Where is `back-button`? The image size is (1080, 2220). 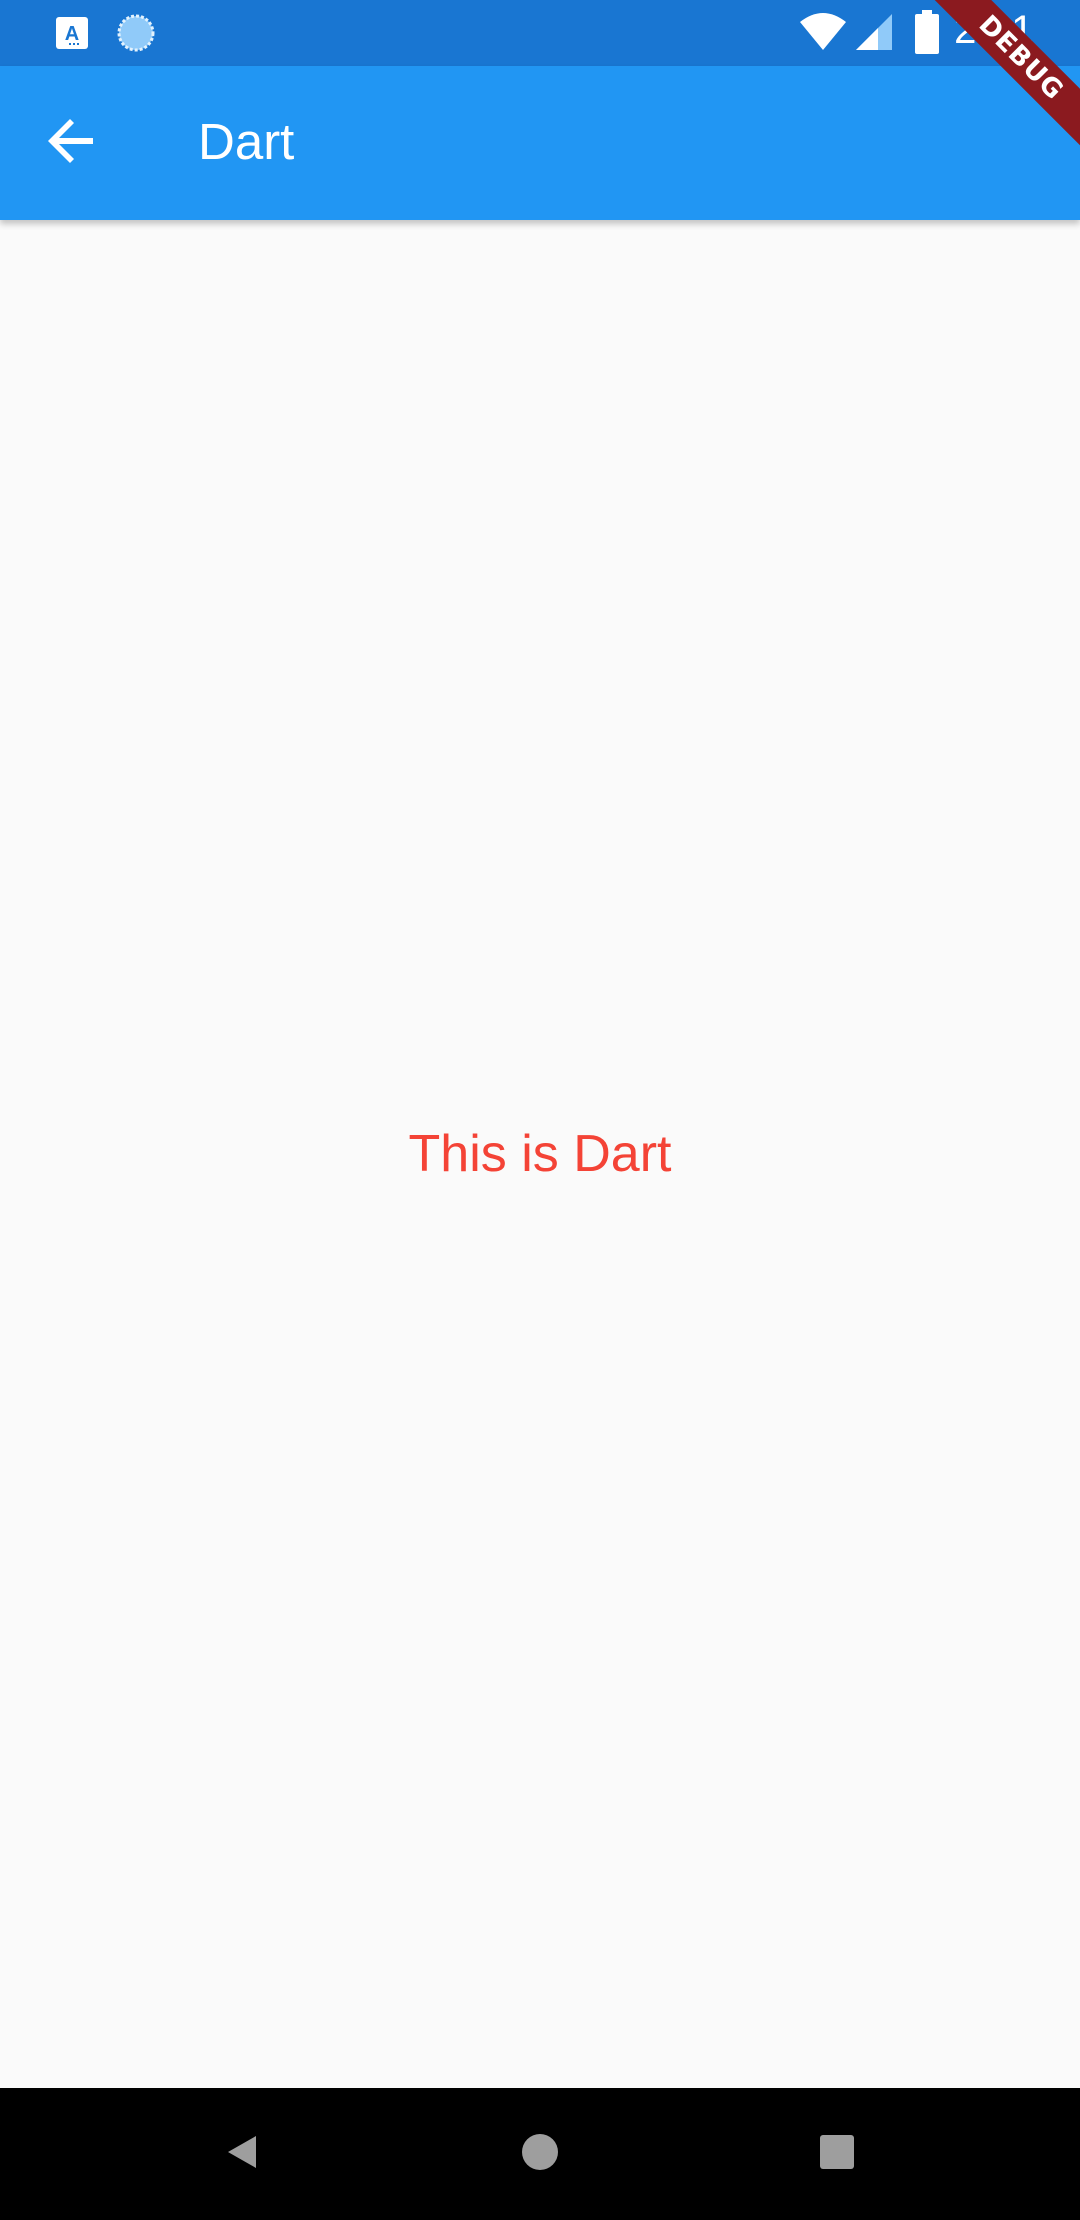 back-button is located at coordinates (72, 143).